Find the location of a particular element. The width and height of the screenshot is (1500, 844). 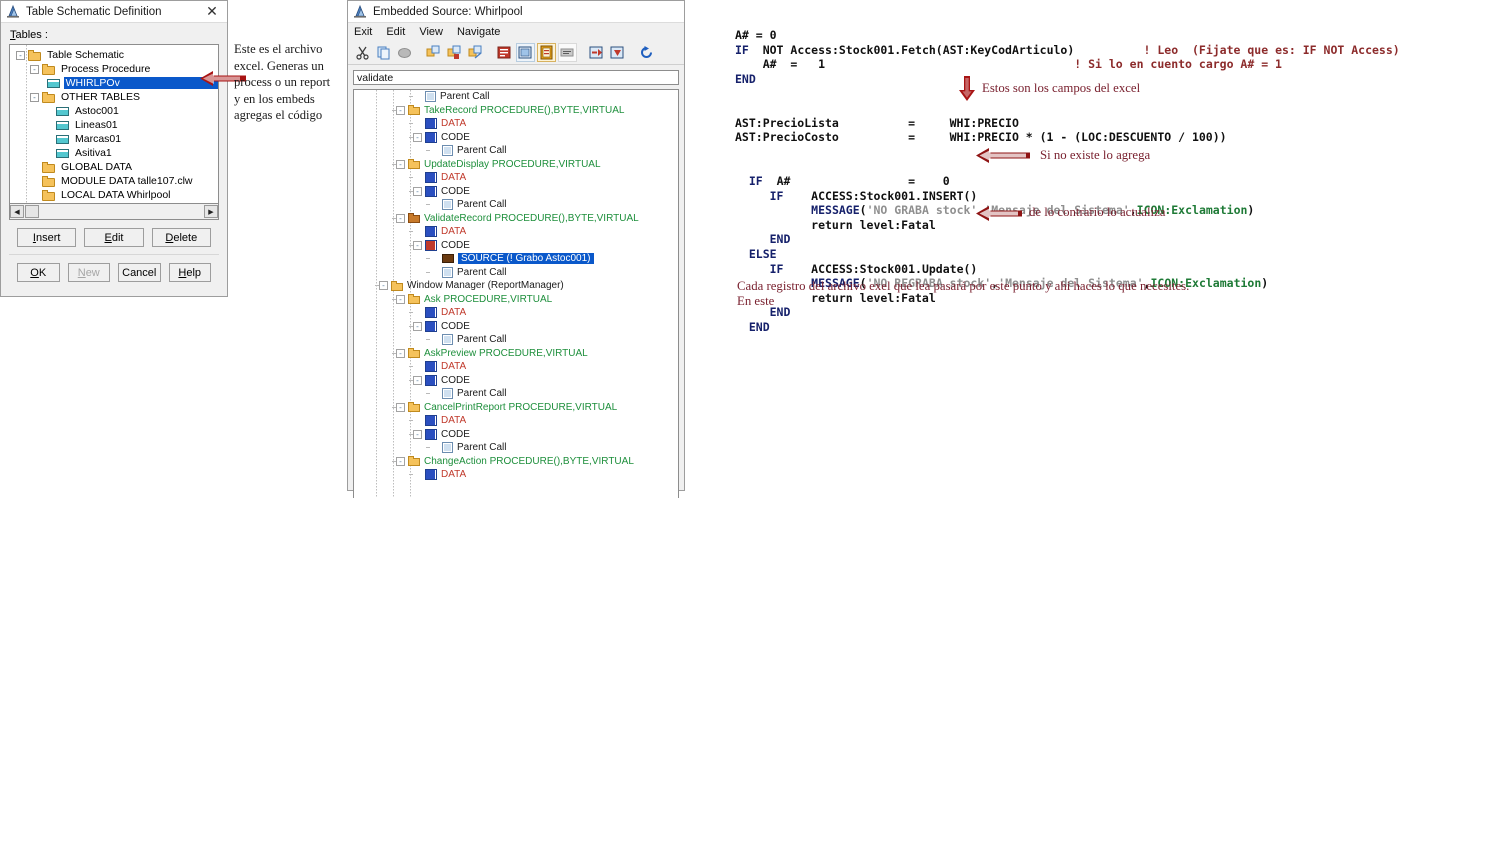

embed-tree-item-label: Window Manager (ReportManager) is located at coordinates (485, 286).